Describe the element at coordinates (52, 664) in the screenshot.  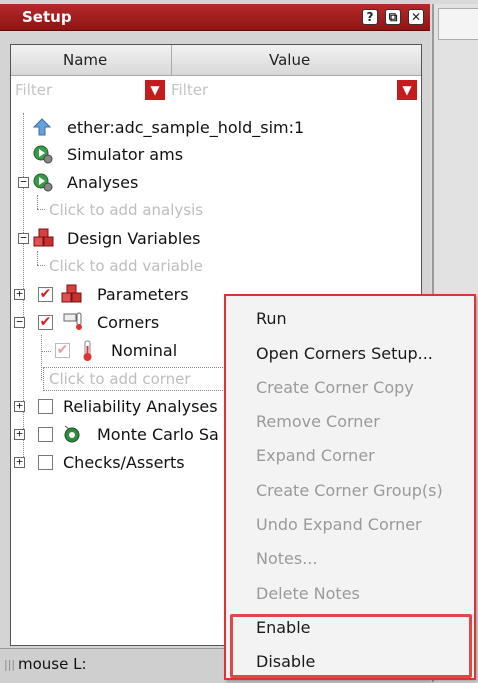
I see `status-text: mouse L:` at that location.